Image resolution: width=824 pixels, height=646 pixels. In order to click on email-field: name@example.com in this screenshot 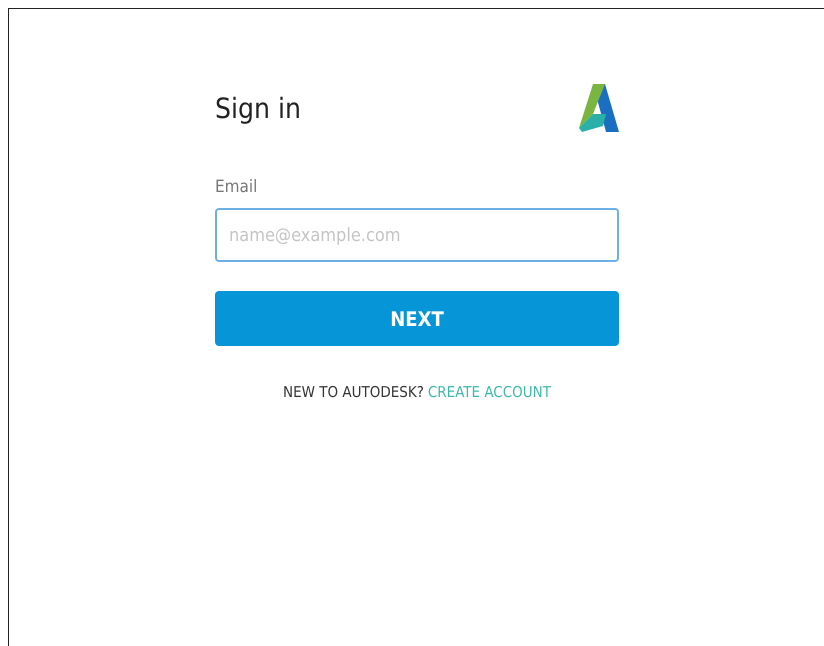, I will do `click(417, 235)`.